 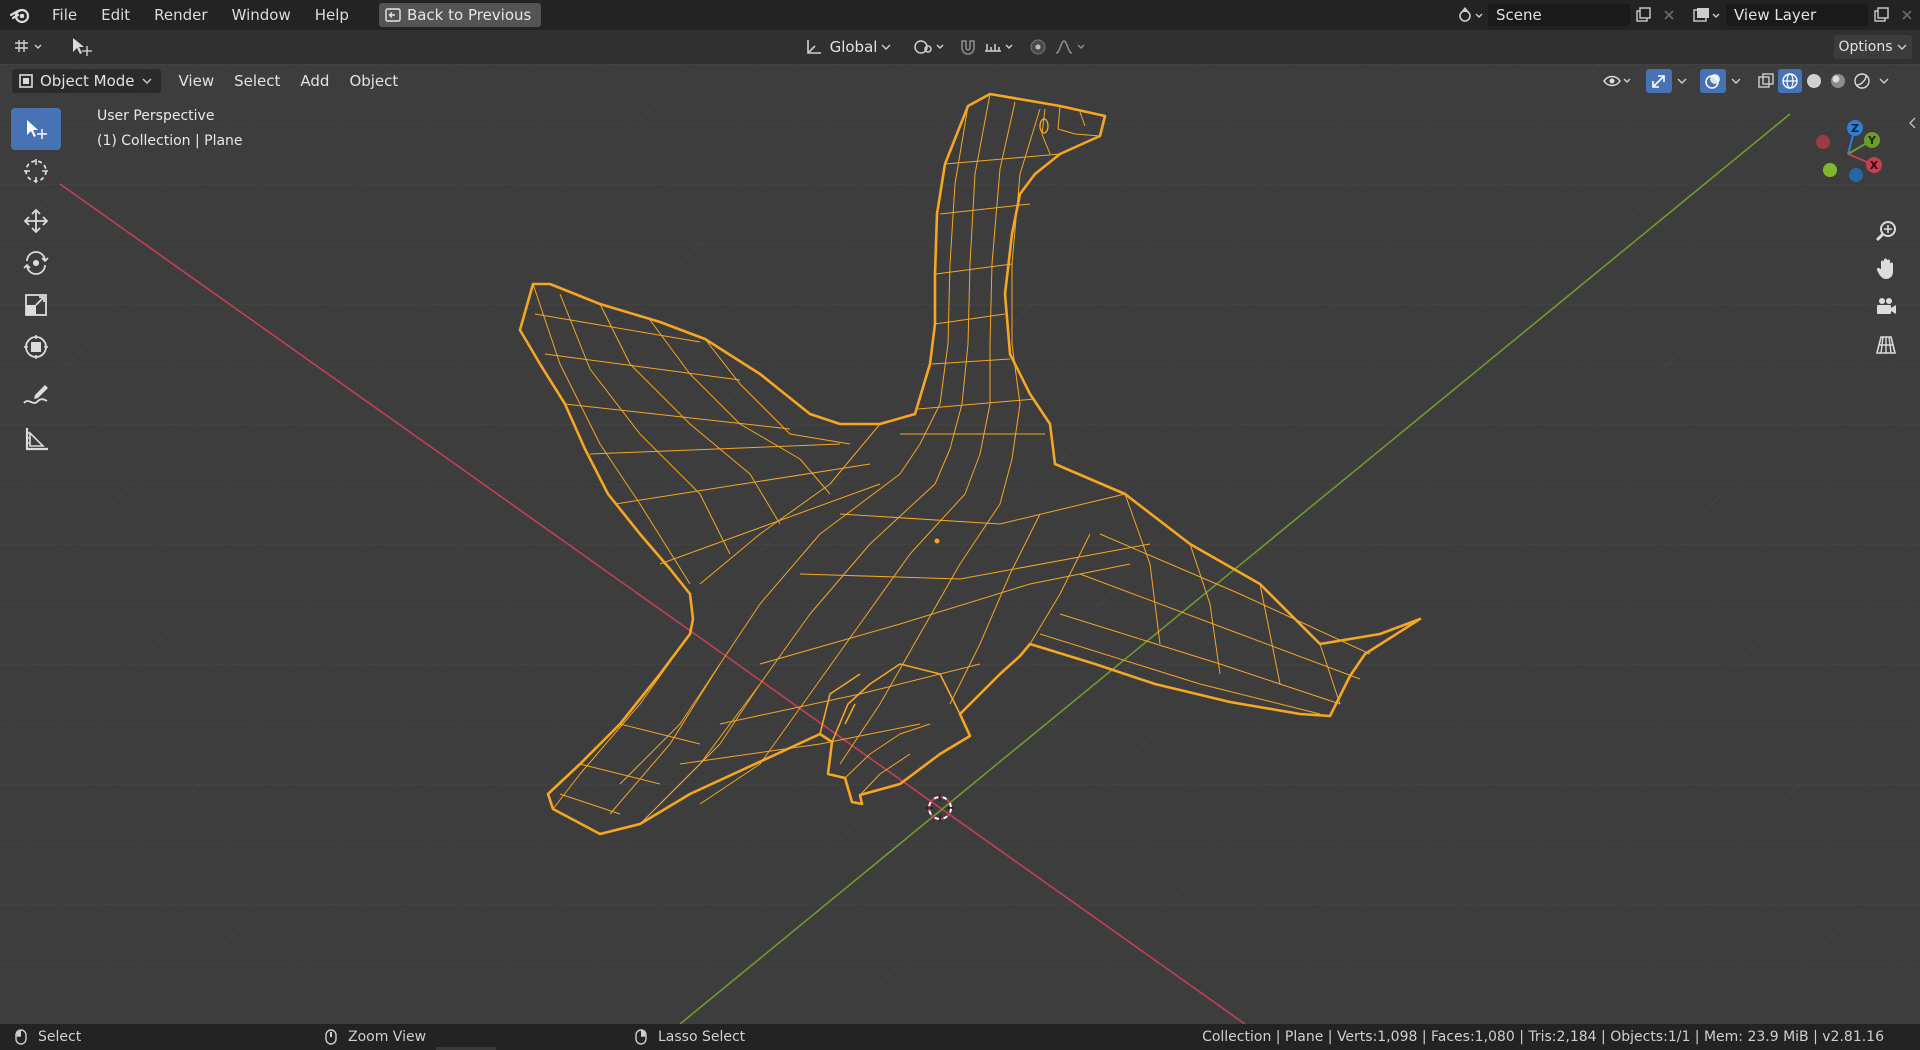 What do you see at coordinates (814, 47) in the screenshot?
I see `orientation-axes-icon` at bounding box center [814, 47].